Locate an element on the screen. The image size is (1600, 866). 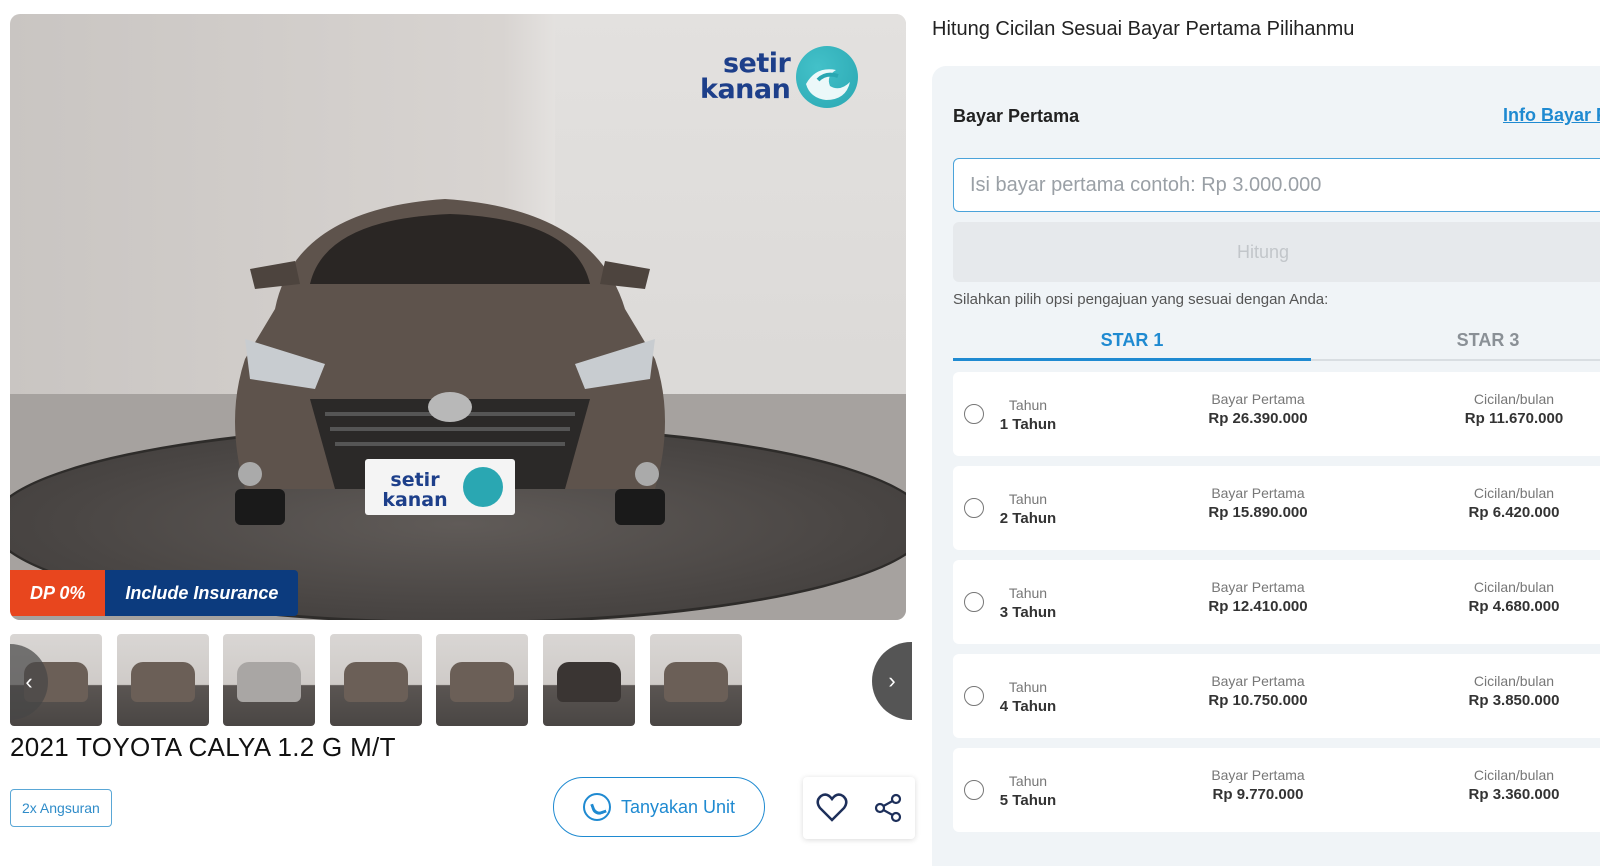
down-payment-input is located at coordinates (1276, 185).